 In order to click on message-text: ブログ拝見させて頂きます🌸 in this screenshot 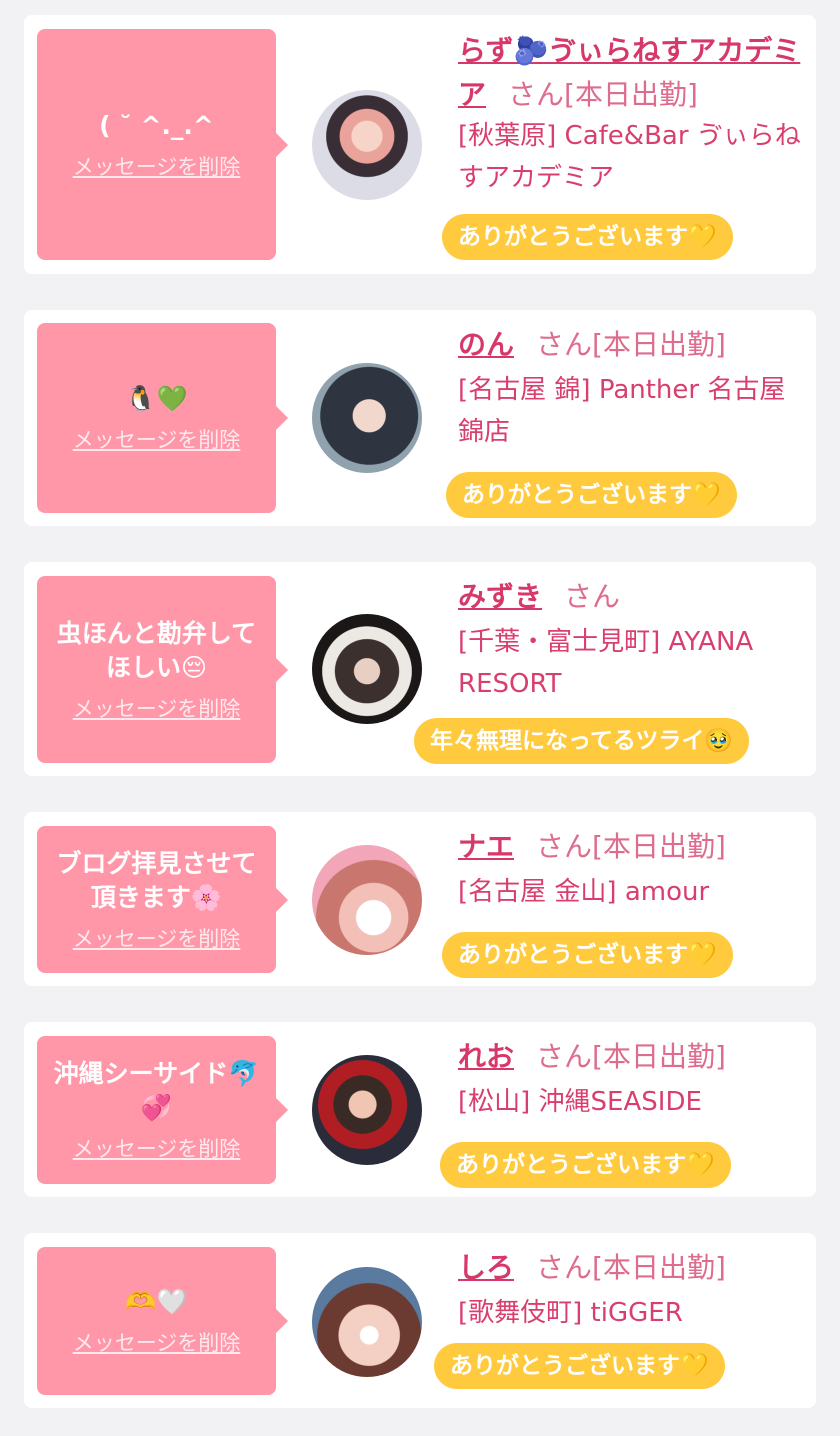, I will do `click(156, 880)`.